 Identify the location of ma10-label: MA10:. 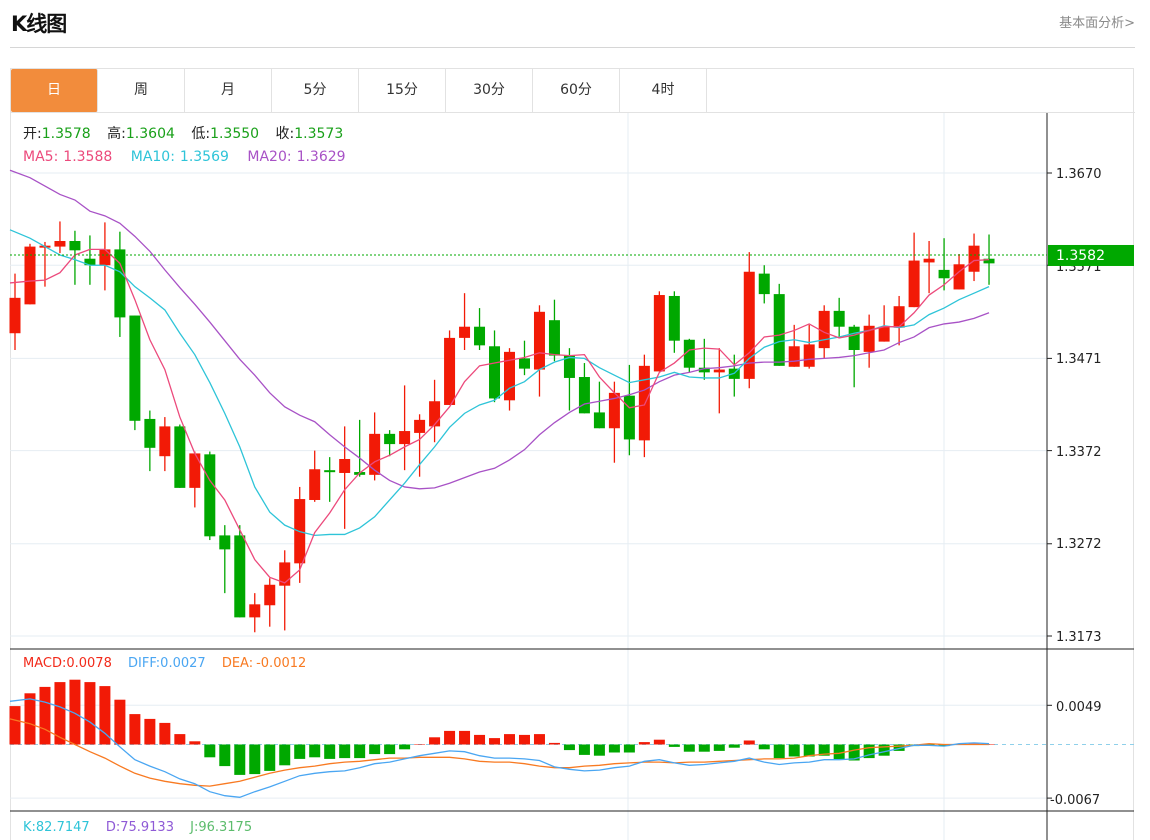
(153, 157).